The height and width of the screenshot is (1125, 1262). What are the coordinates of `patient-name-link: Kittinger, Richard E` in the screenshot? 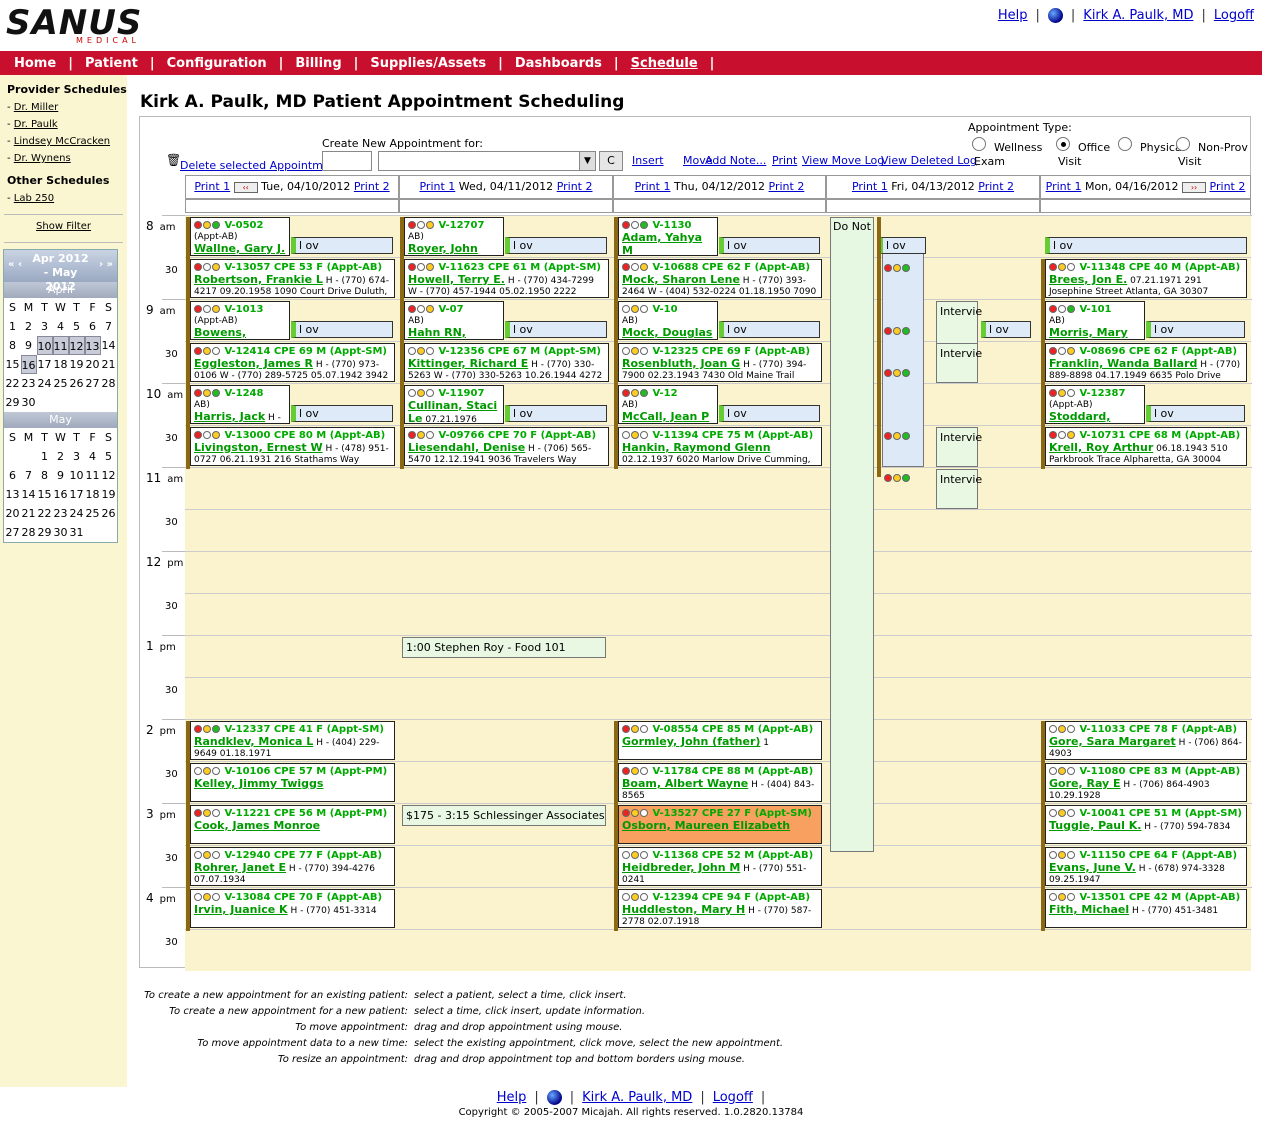 It's located at (468, 363).